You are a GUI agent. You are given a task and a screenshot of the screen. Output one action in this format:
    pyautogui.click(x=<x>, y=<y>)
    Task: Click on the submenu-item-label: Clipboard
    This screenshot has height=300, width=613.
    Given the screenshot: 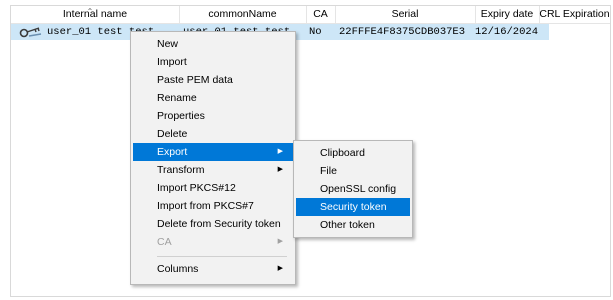 What is the action you would take?
    pyautogui.click(x=342, y=153)
    